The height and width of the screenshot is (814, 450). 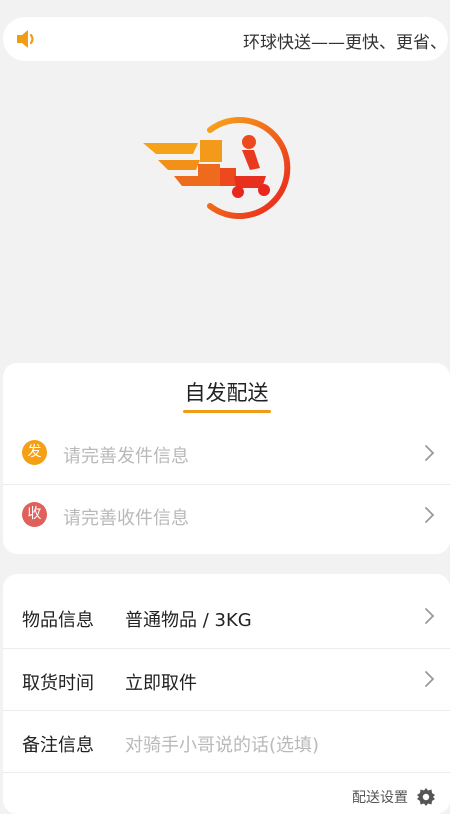 I want to click on receiver-badge: 收, so click(x=34, y=514).